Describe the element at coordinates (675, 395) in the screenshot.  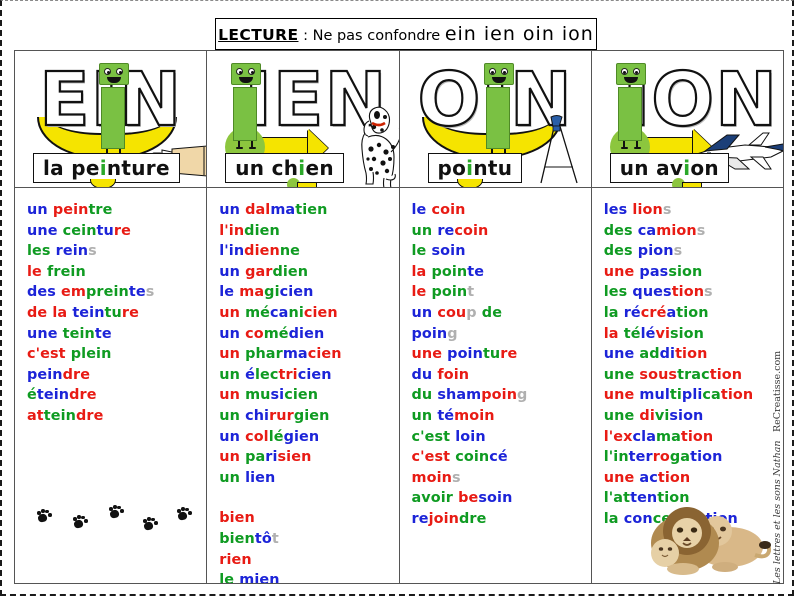
I see `word-syllable: ti` at that location.